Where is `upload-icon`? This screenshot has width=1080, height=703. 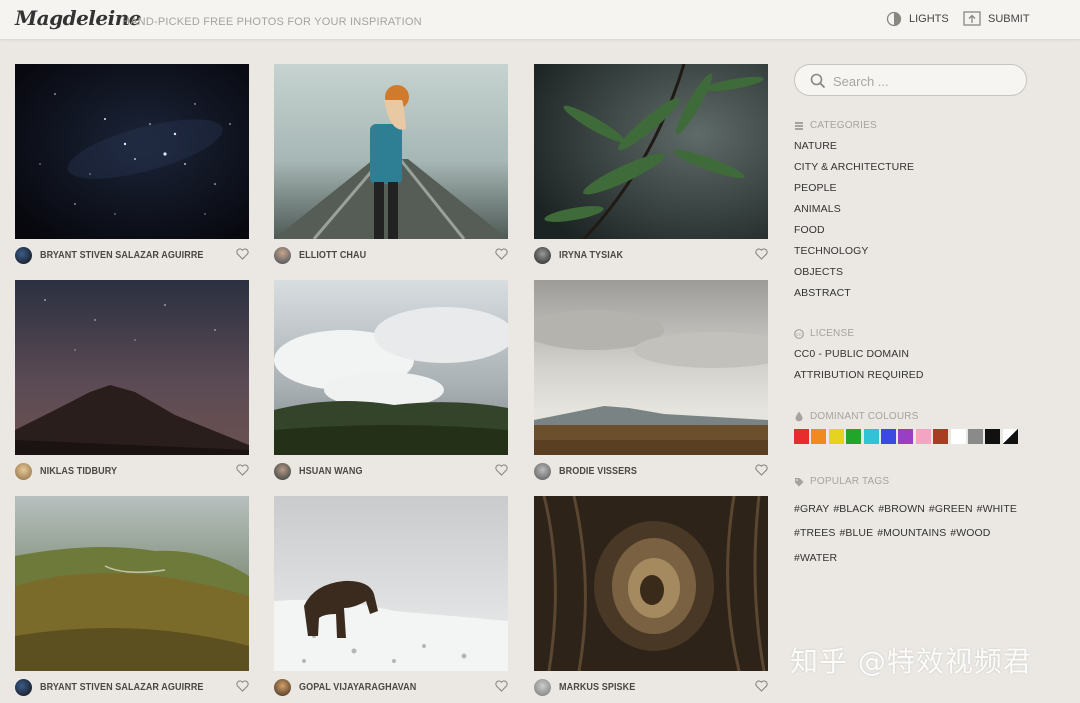
upload-icon is located at coordinates (972, 18).